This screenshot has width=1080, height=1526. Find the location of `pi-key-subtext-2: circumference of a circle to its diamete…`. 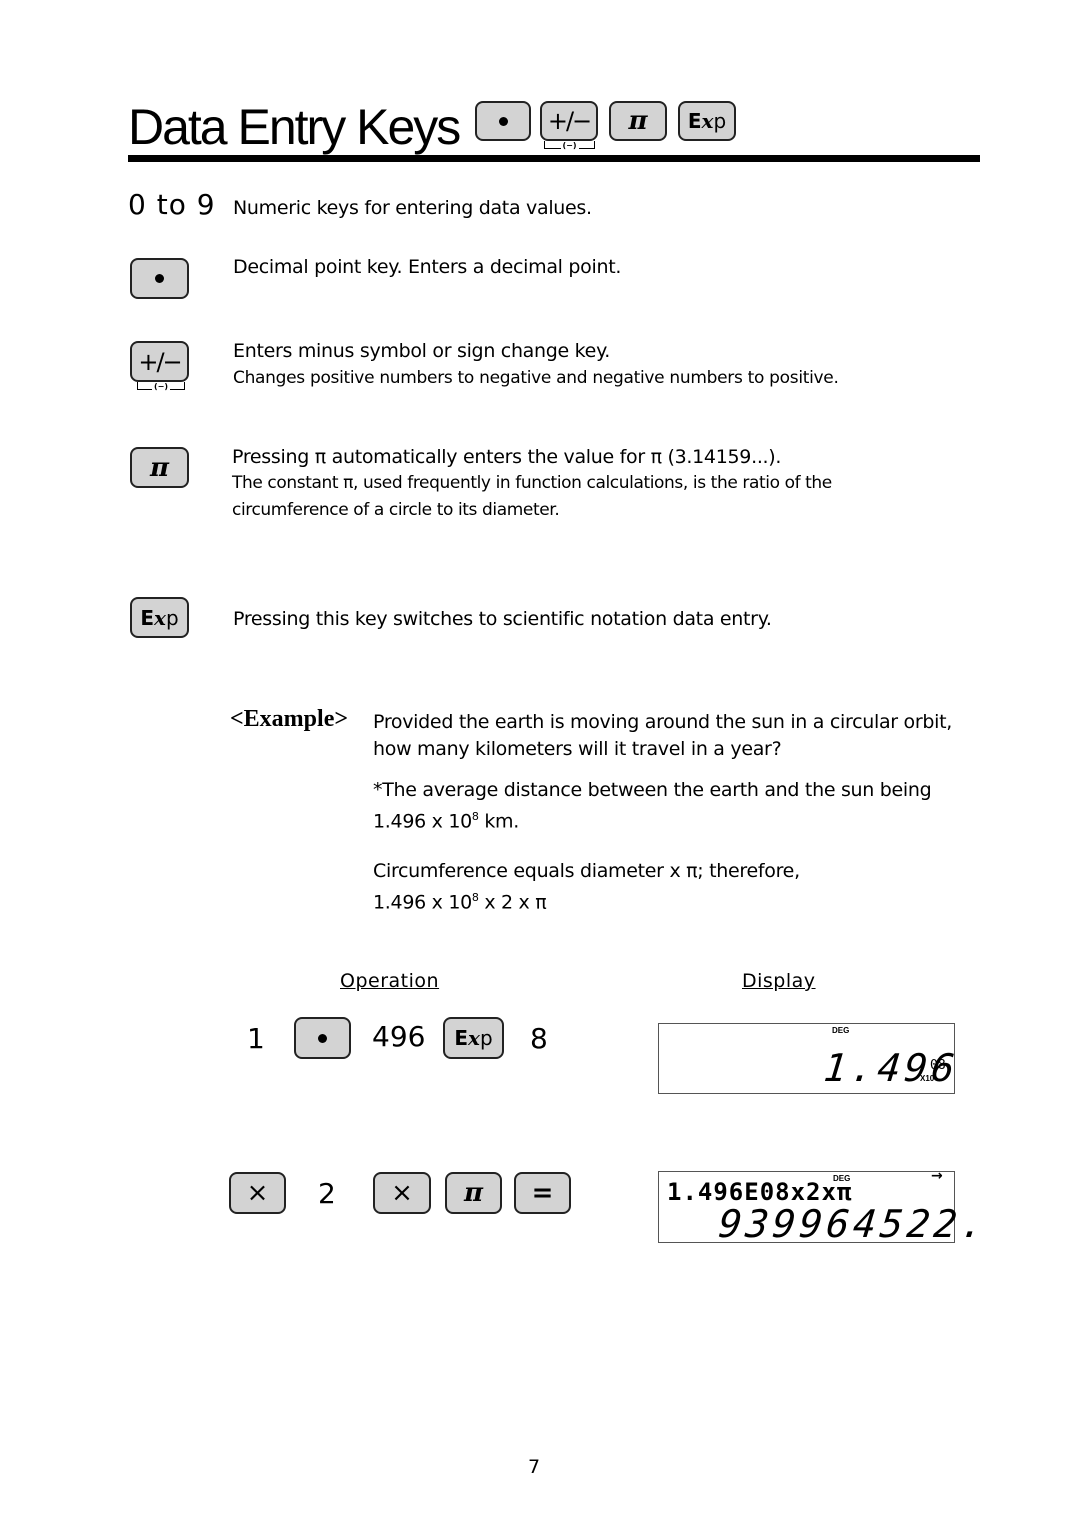

pi-key-subtext-2: circumference of a circle to its diamete… is located at coordinates (396, 510).